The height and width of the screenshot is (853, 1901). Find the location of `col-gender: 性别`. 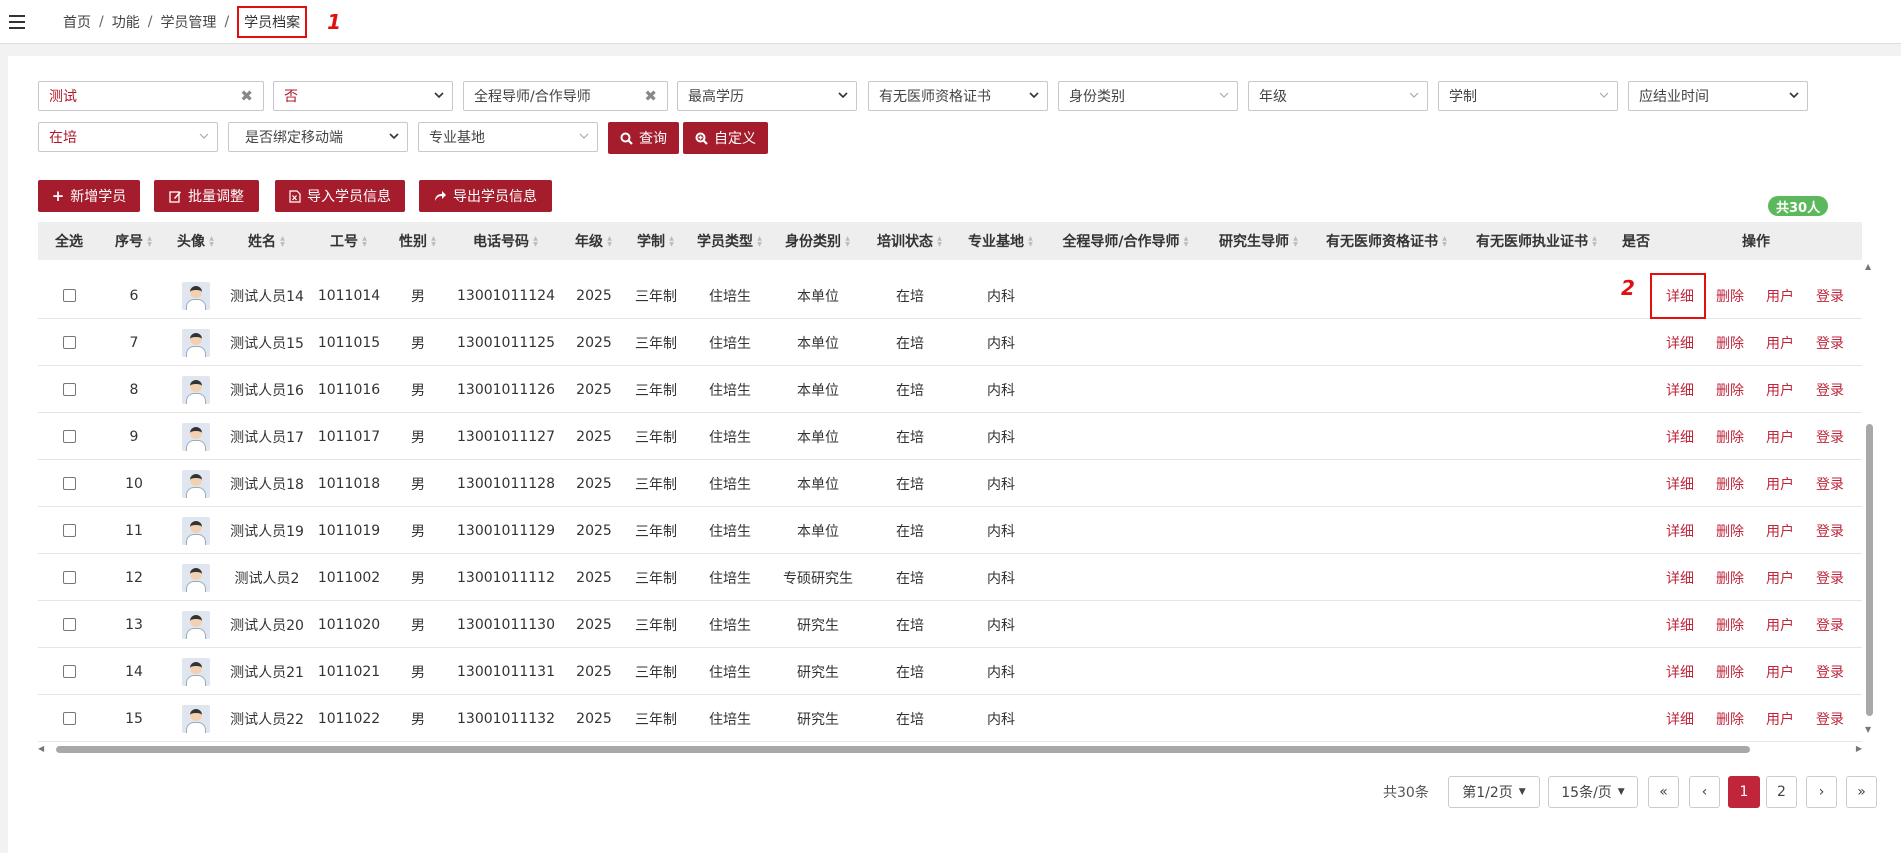

col-gender: 性别 is located at coordinates (418, 241).